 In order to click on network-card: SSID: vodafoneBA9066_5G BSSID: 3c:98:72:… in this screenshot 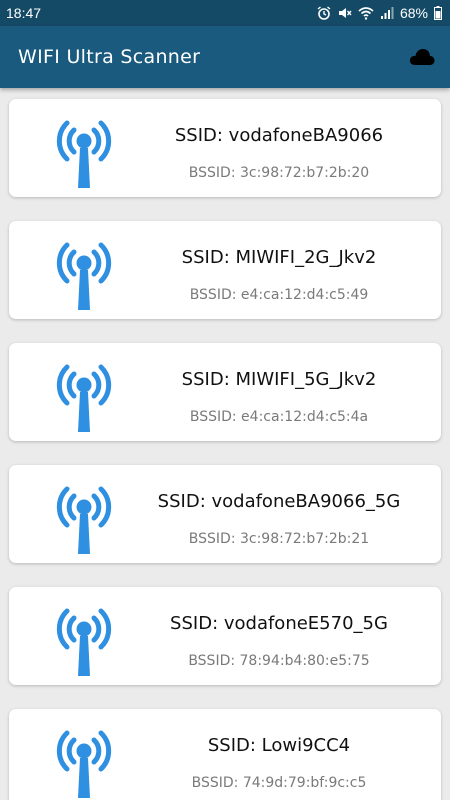, I will do `click(225, 514)`.